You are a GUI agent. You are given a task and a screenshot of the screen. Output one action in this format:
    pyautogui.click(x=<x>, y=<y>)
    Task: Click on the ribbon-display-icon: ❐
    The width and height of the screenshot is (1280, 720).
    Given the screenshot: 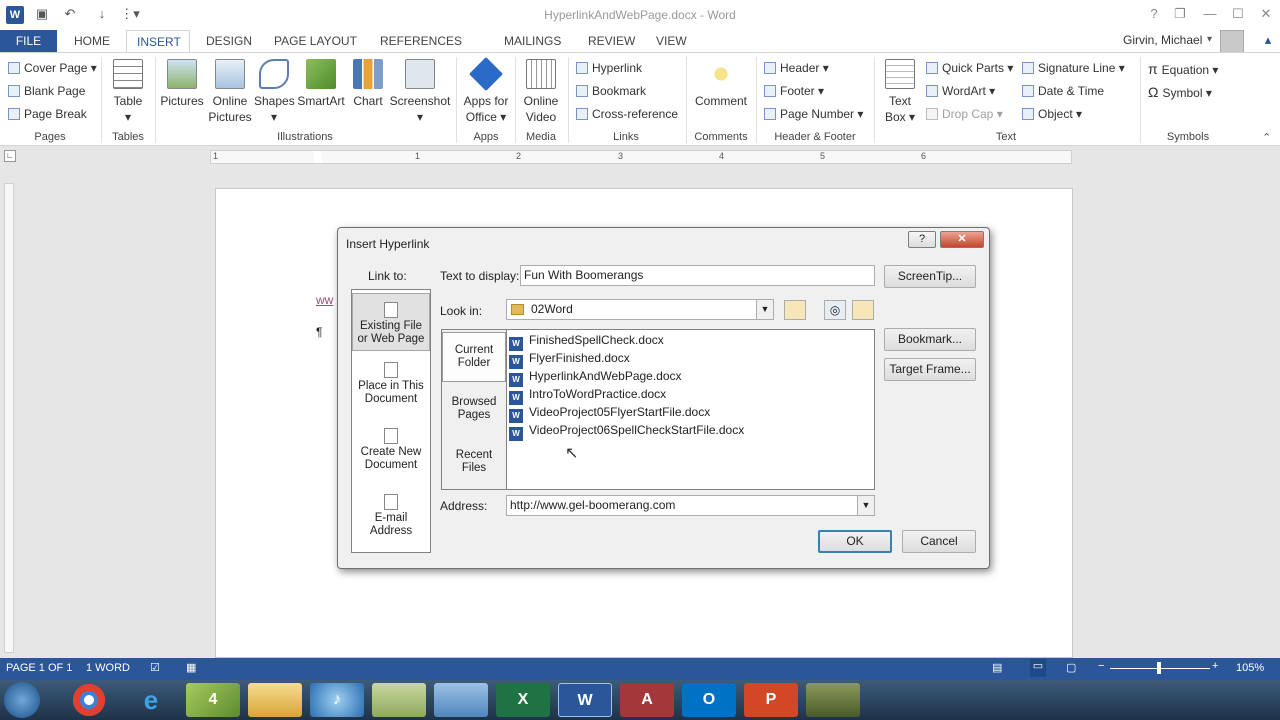 What is the action you would take?
    pyautogui.click(x=1180, y=14)
    